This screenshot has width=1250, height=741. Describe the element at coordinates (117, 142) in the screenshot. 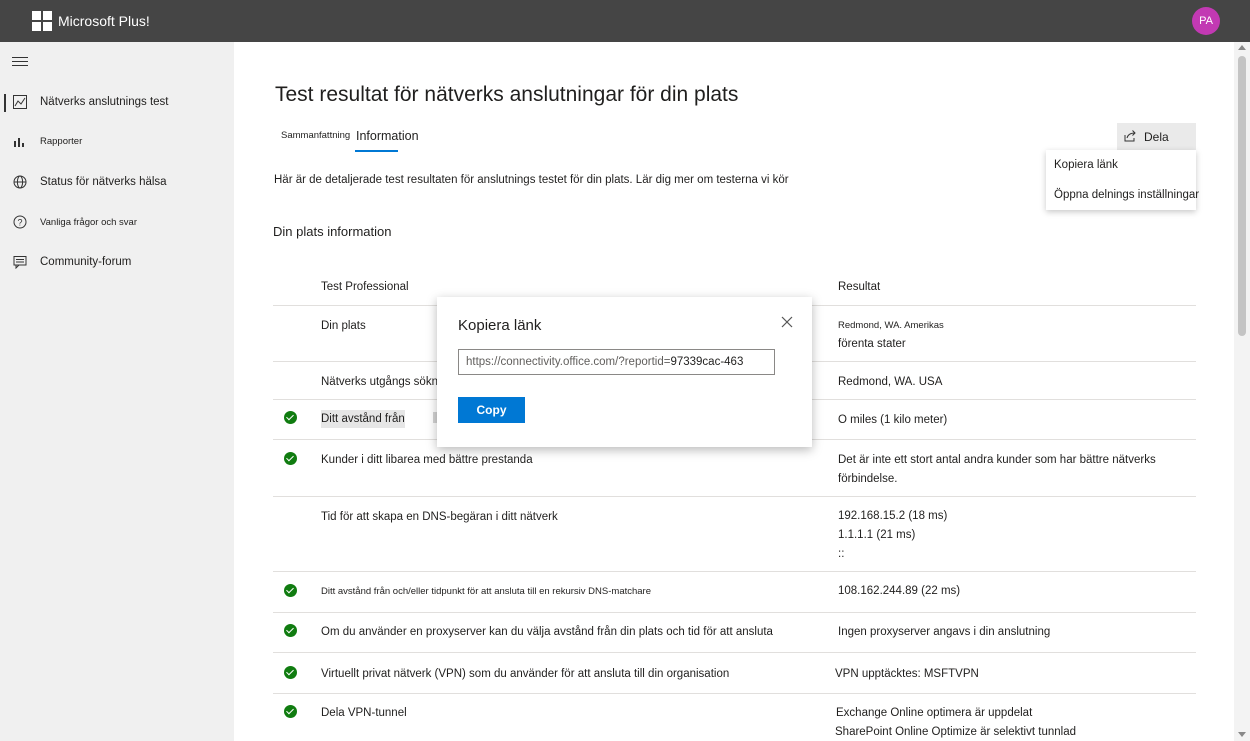

I see `sidebar-item-reports: Rapporter` at that location.